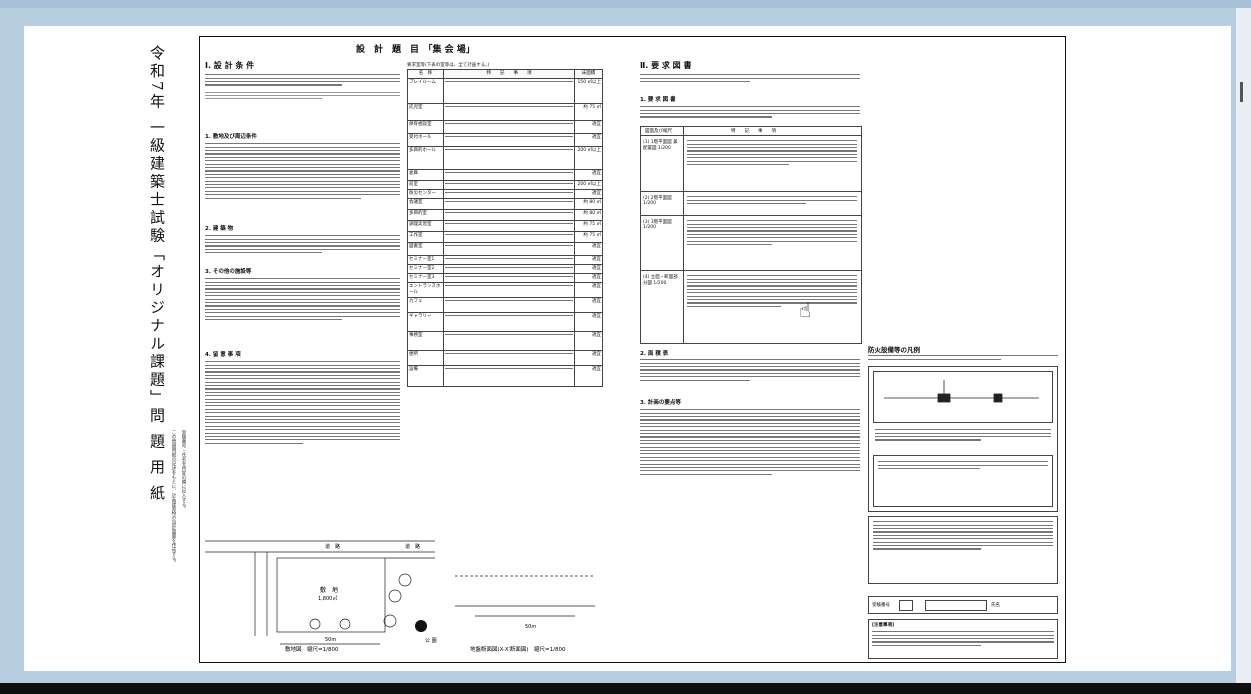 This screenshot has width=1251, height=694. I want to click on table-row: 託児室 約 75 ㎡, so click(505, 111).